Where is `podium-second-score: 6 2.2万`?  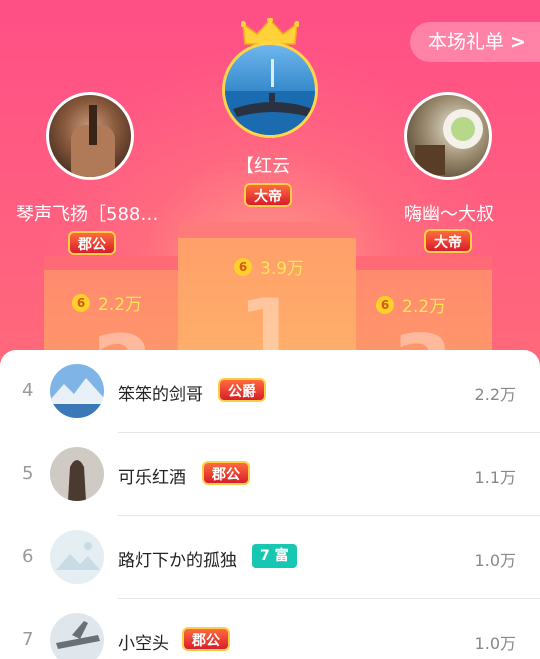
podium-second-score: 6 2.2万 is located at coordinates (107, 302).